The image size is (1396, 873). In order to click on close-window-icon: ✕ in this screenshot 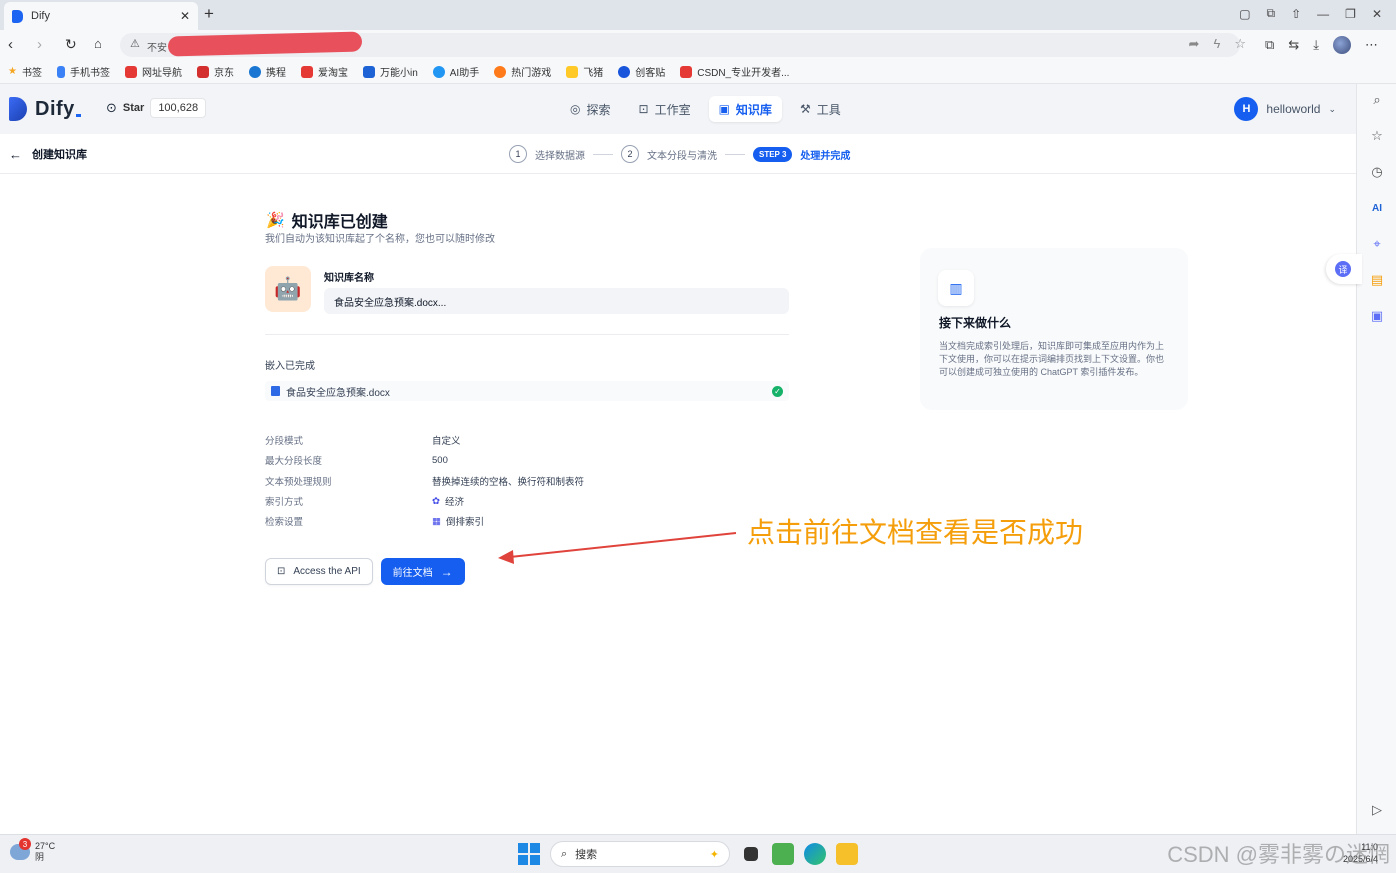, I will do `click(1377, 14)`.